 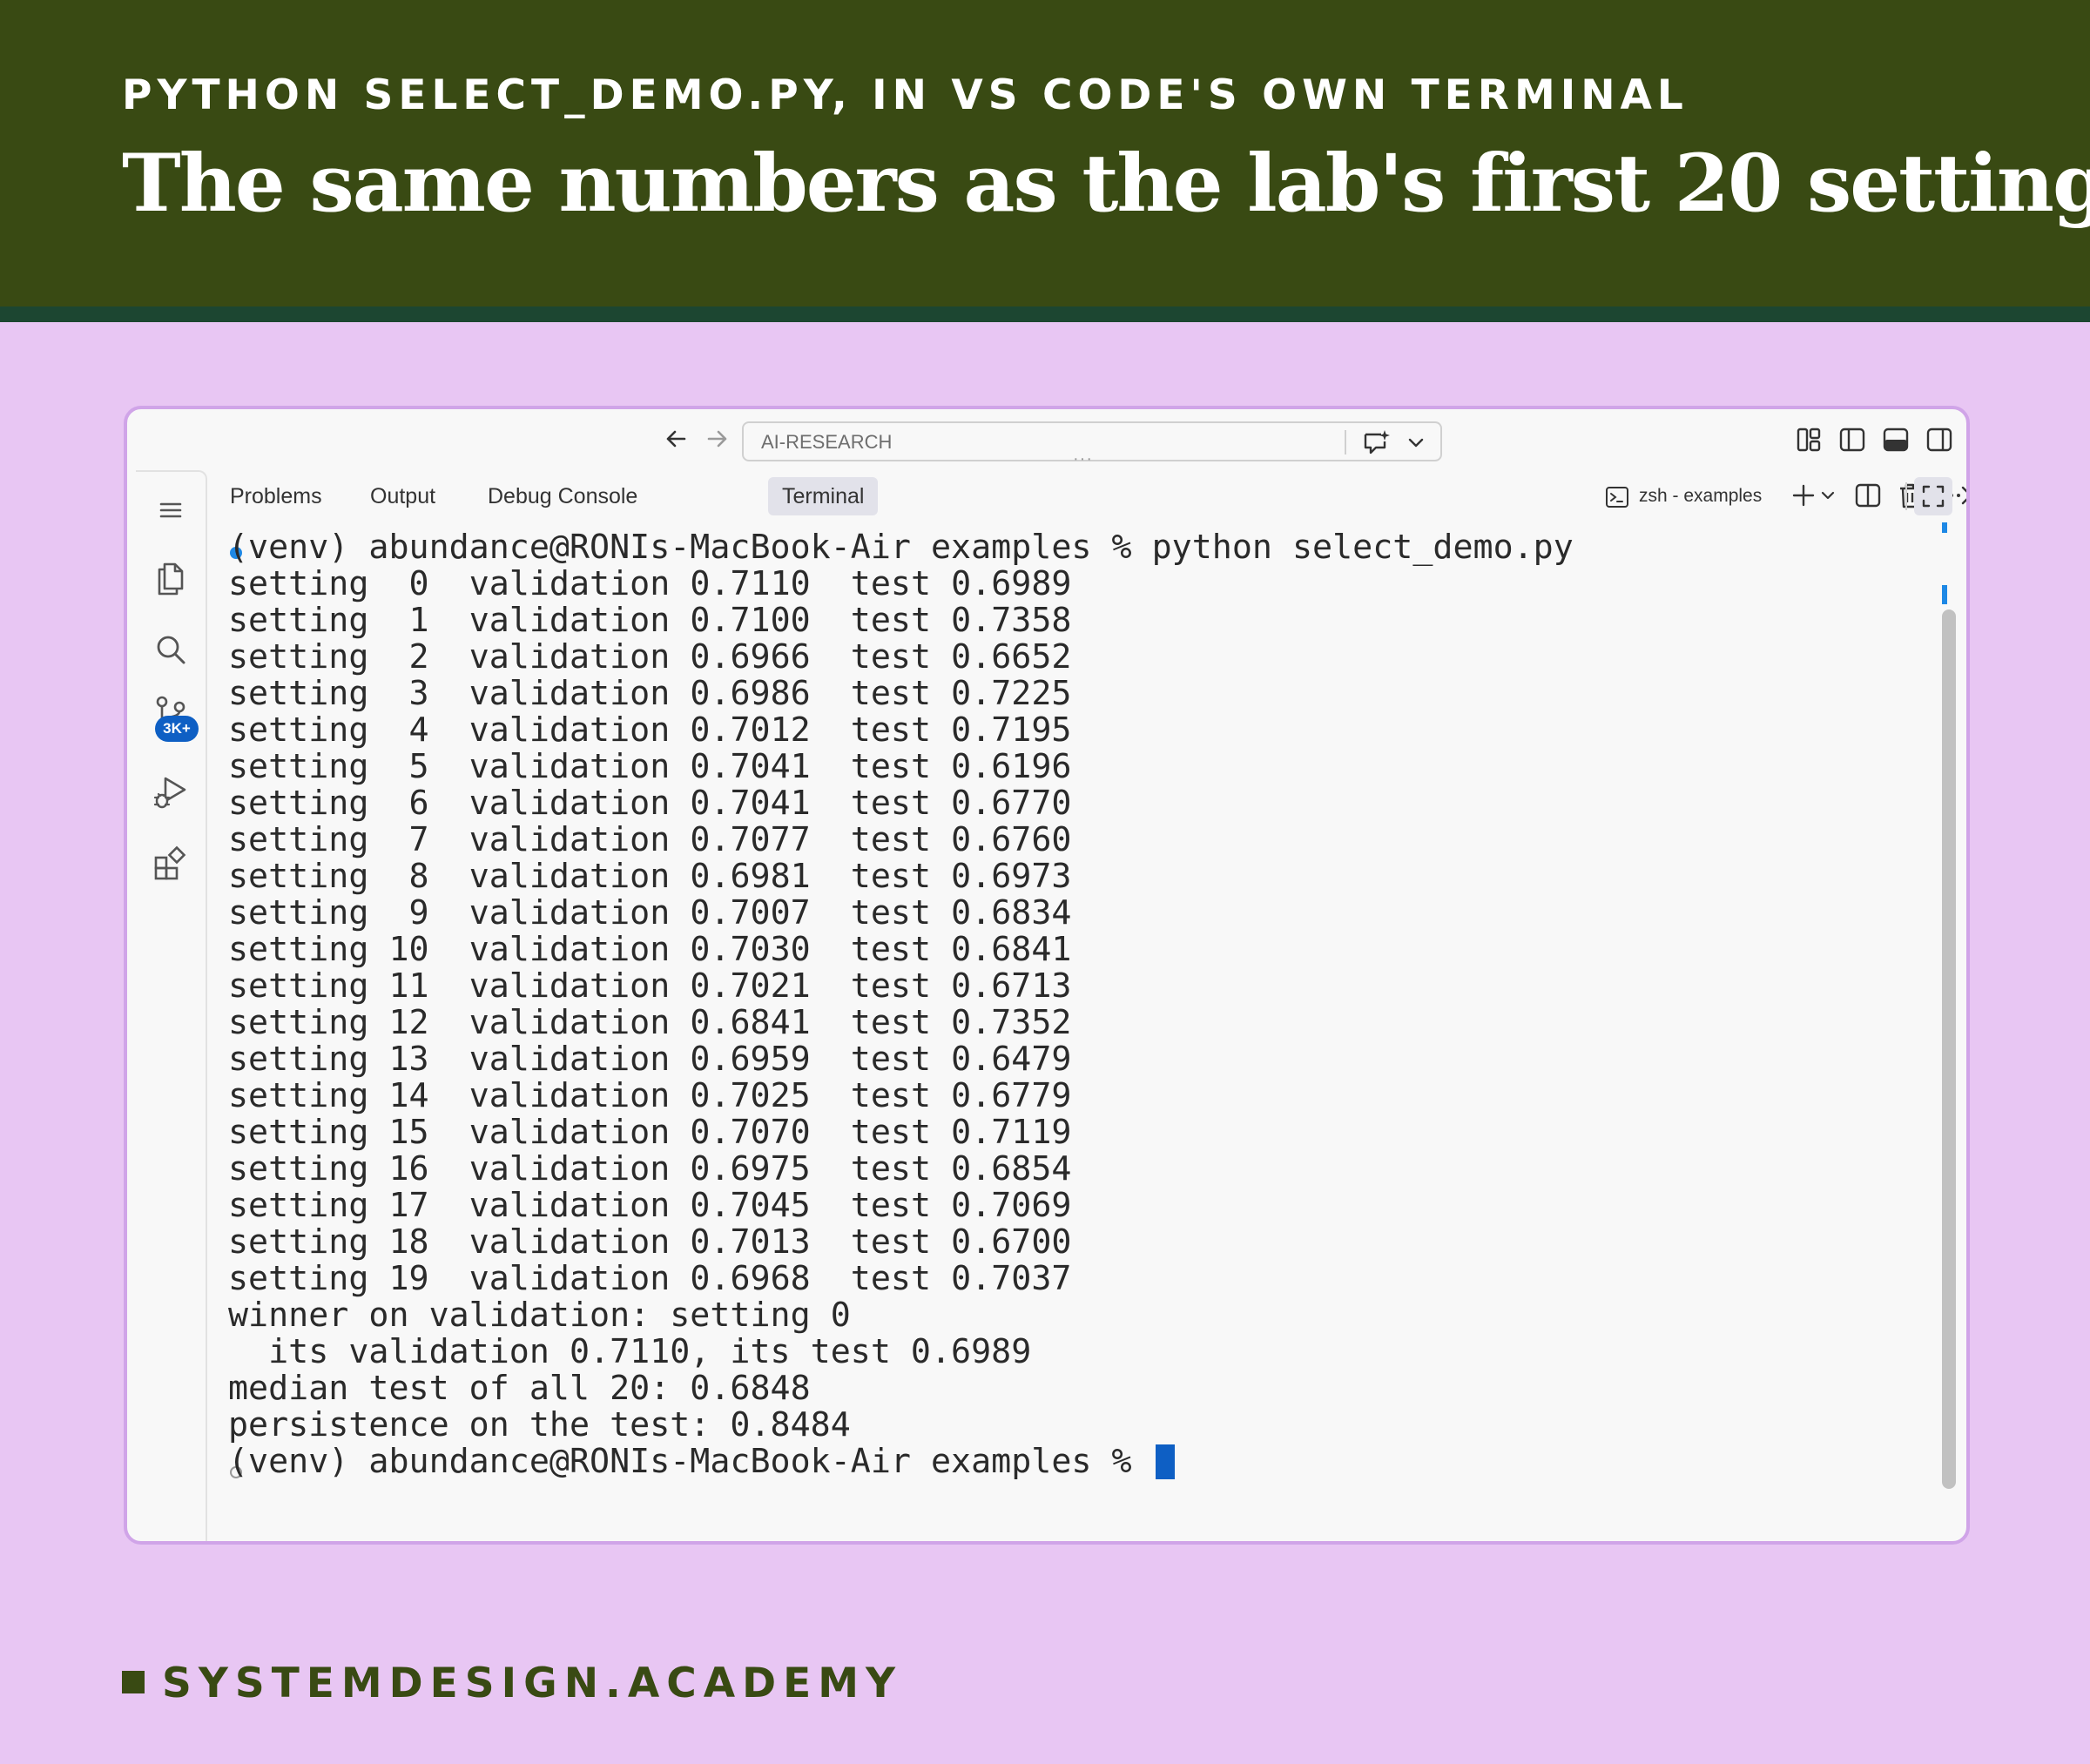 I want to click on result-row: setting 18 validation 0.7013 test 0.6700, so click(x=649, y=1242).